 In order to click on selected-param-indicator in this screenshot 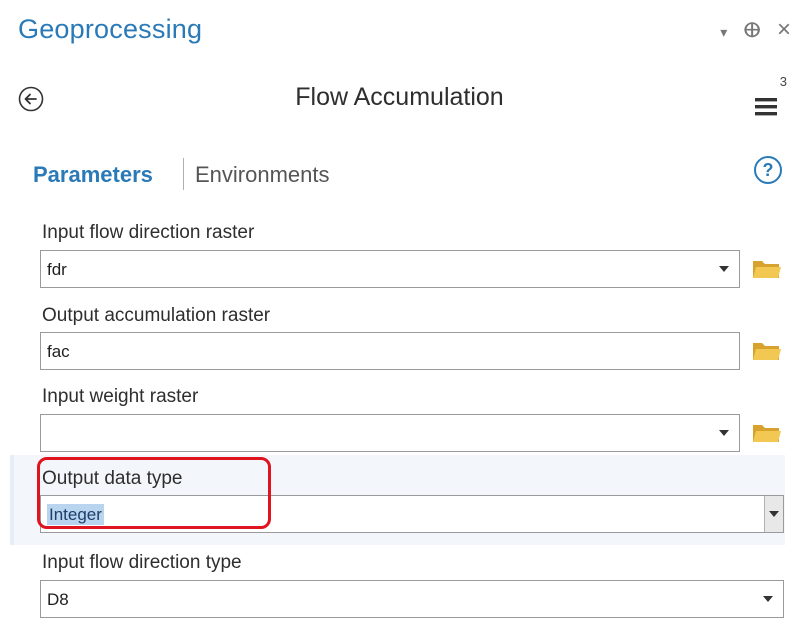, I will do `click(12, 500)`.